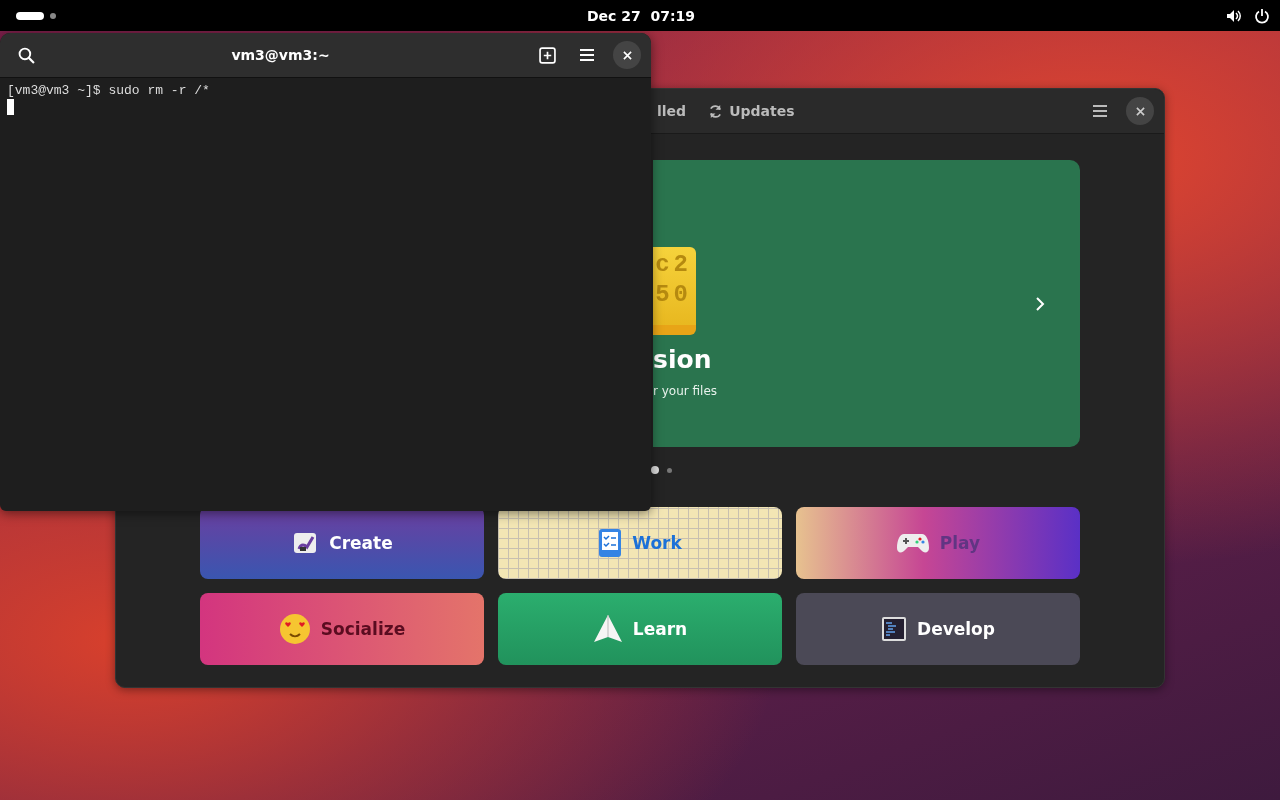 The height and width of the screenshot is (800, 1280). What do you see at coordinates (716, 111) in the screenshot?
I see `refresh-icon` at bounding box center [716, 111].